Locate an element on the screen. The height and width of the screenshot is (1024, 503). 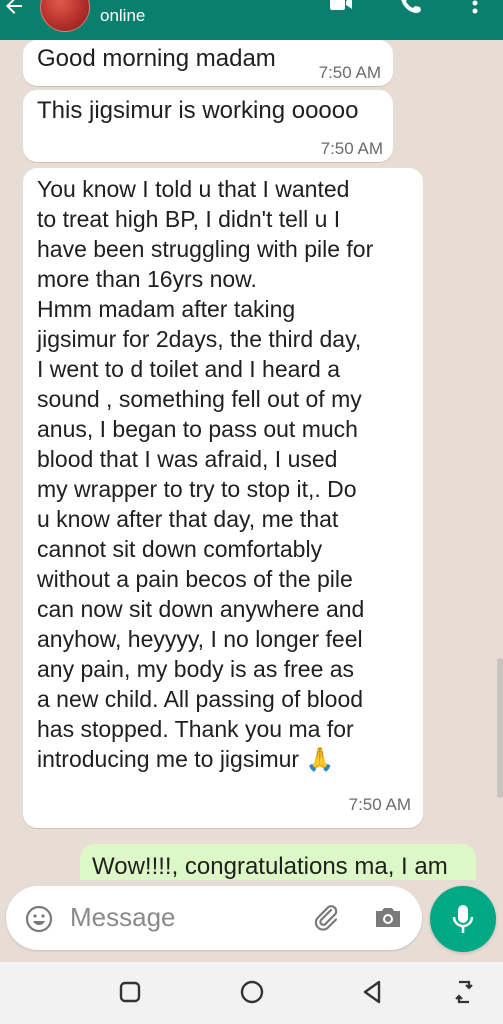
message-line: anyhow, heyyyy, I no longer feel is located at coordinates (200, 639).